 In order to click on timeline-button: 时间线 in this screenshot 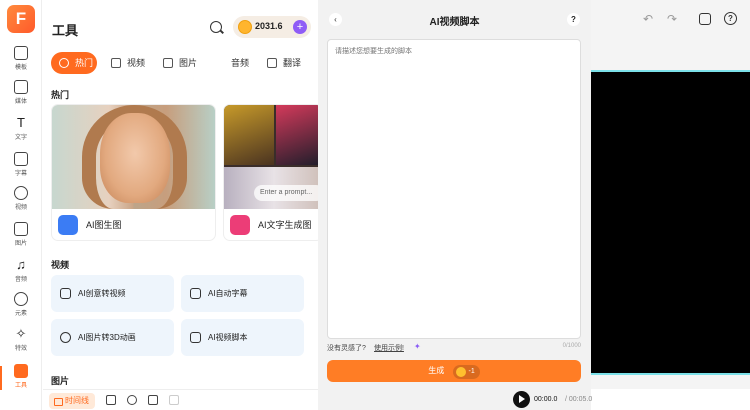, I will do `click(72, 401)`.